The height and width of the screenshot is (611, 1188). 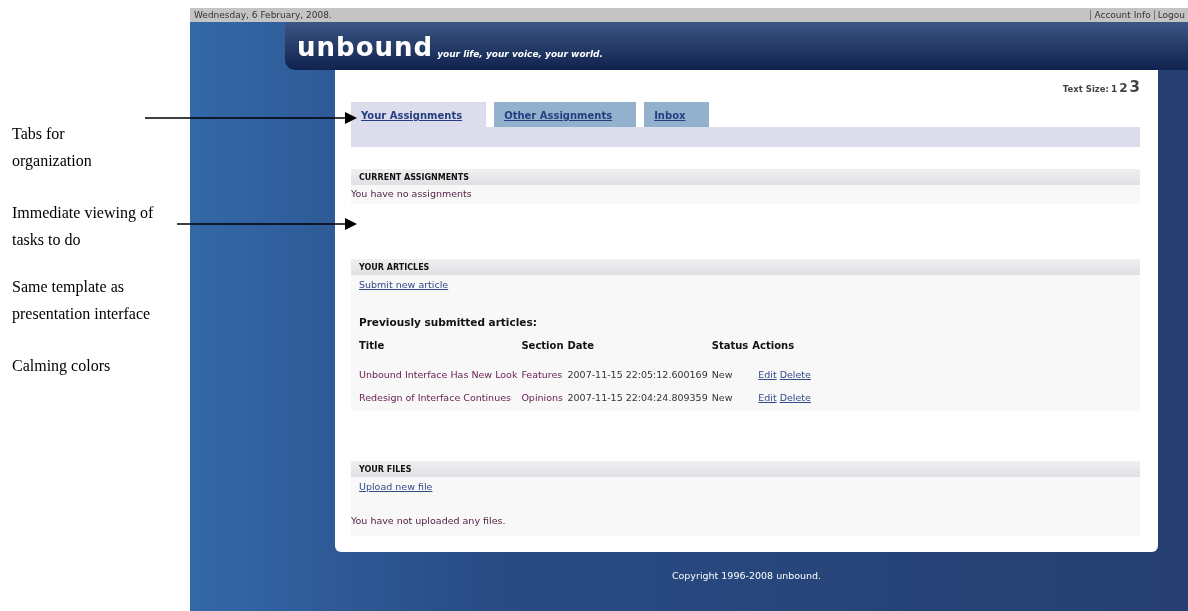 I want to click on upload-link: Upload new file, so click(x=396, y=486).